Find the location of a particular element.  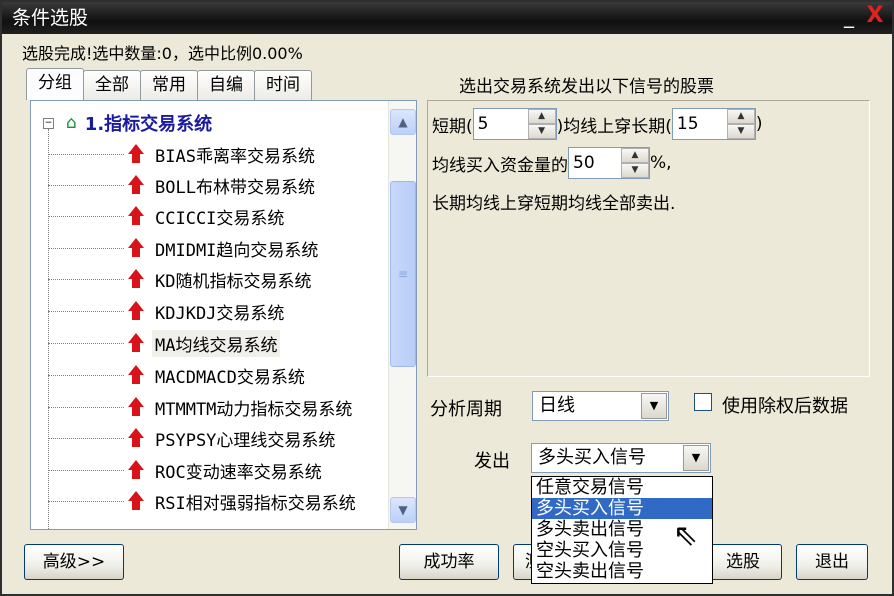

short-period-spinner: 5 ▲ ▼ is located at coordinates (514, 124).